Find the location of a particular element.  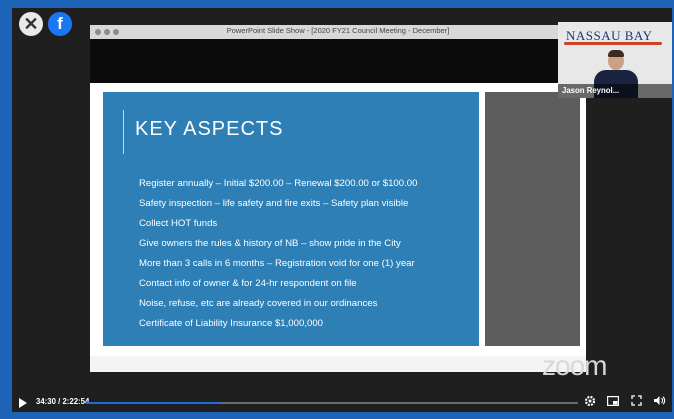

facebook-button: f is located at coordinates (60, 24).